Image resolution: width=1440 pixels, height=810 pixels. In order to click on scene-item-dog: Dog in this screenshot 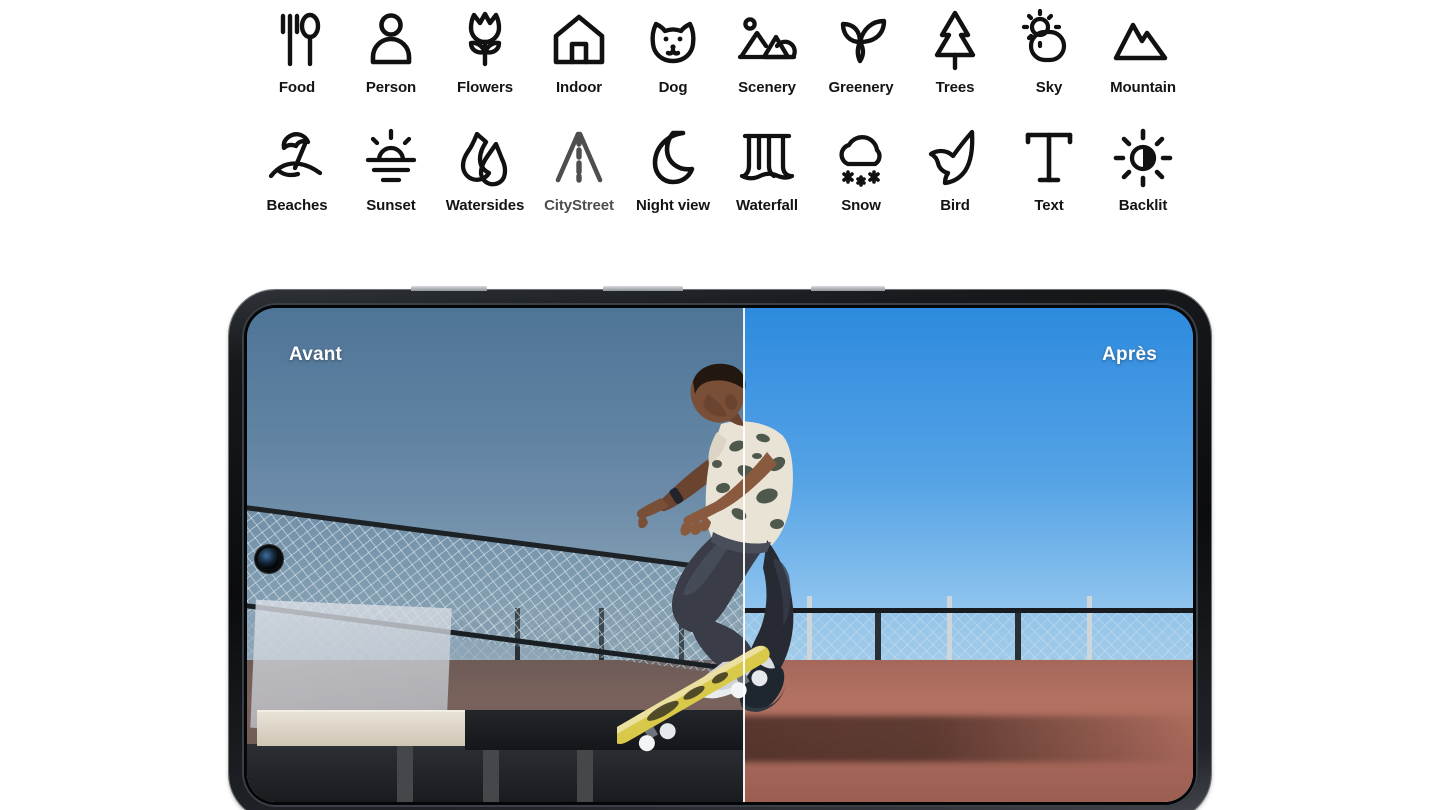, I will do `click(673, 63)`.